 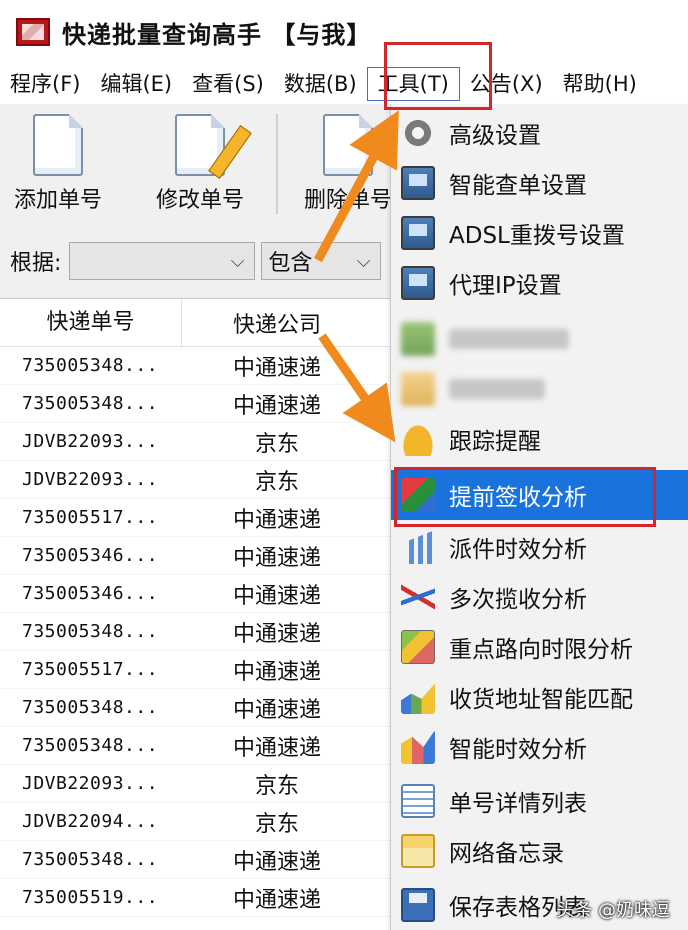 What do you see at coordinates (418, 647) in the screenshot?
I see `map-icon` at bounding box center [418, 647].